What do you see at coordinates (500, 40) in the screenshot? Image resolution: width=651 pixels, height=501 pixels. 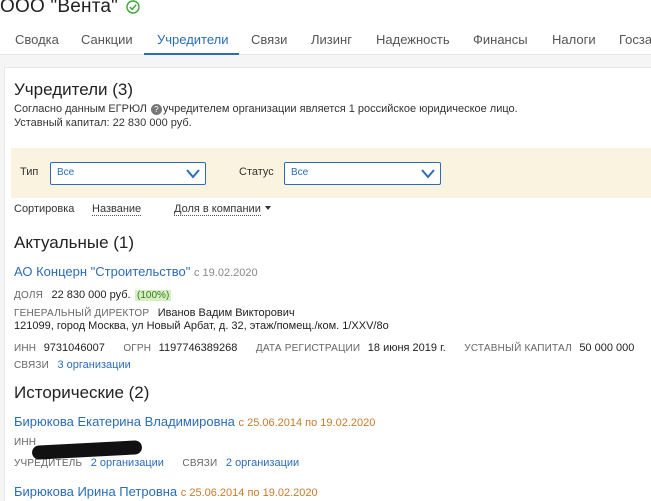 I see `tab-finances: Финансы` at bounding box center [500, 40].